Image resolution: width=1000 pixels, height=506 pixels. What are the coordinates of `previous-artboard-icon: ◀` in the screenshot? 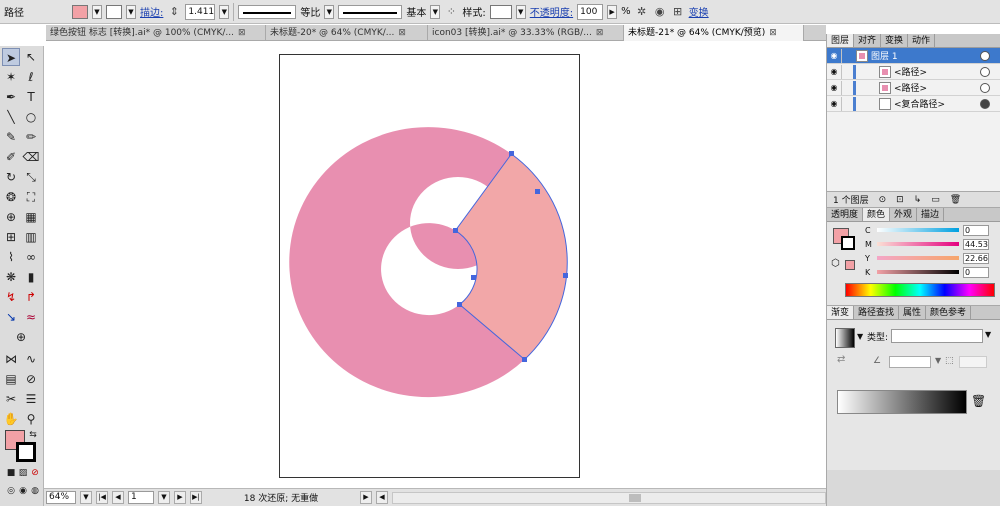 It's located at (118, 497).